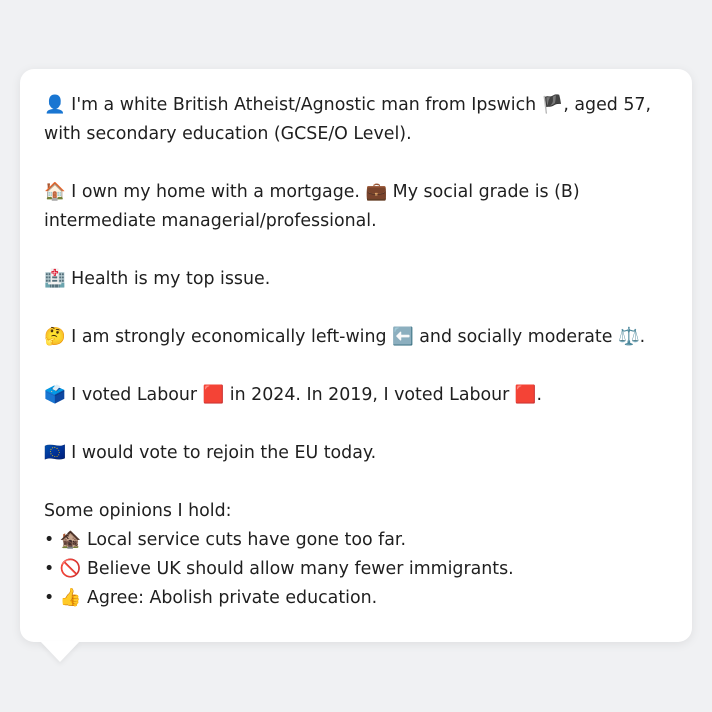  What do you see at coordinates (55, 279) in the screenshot?
I see `hospital-icon: 🏥` at bounding box center [55, 279].